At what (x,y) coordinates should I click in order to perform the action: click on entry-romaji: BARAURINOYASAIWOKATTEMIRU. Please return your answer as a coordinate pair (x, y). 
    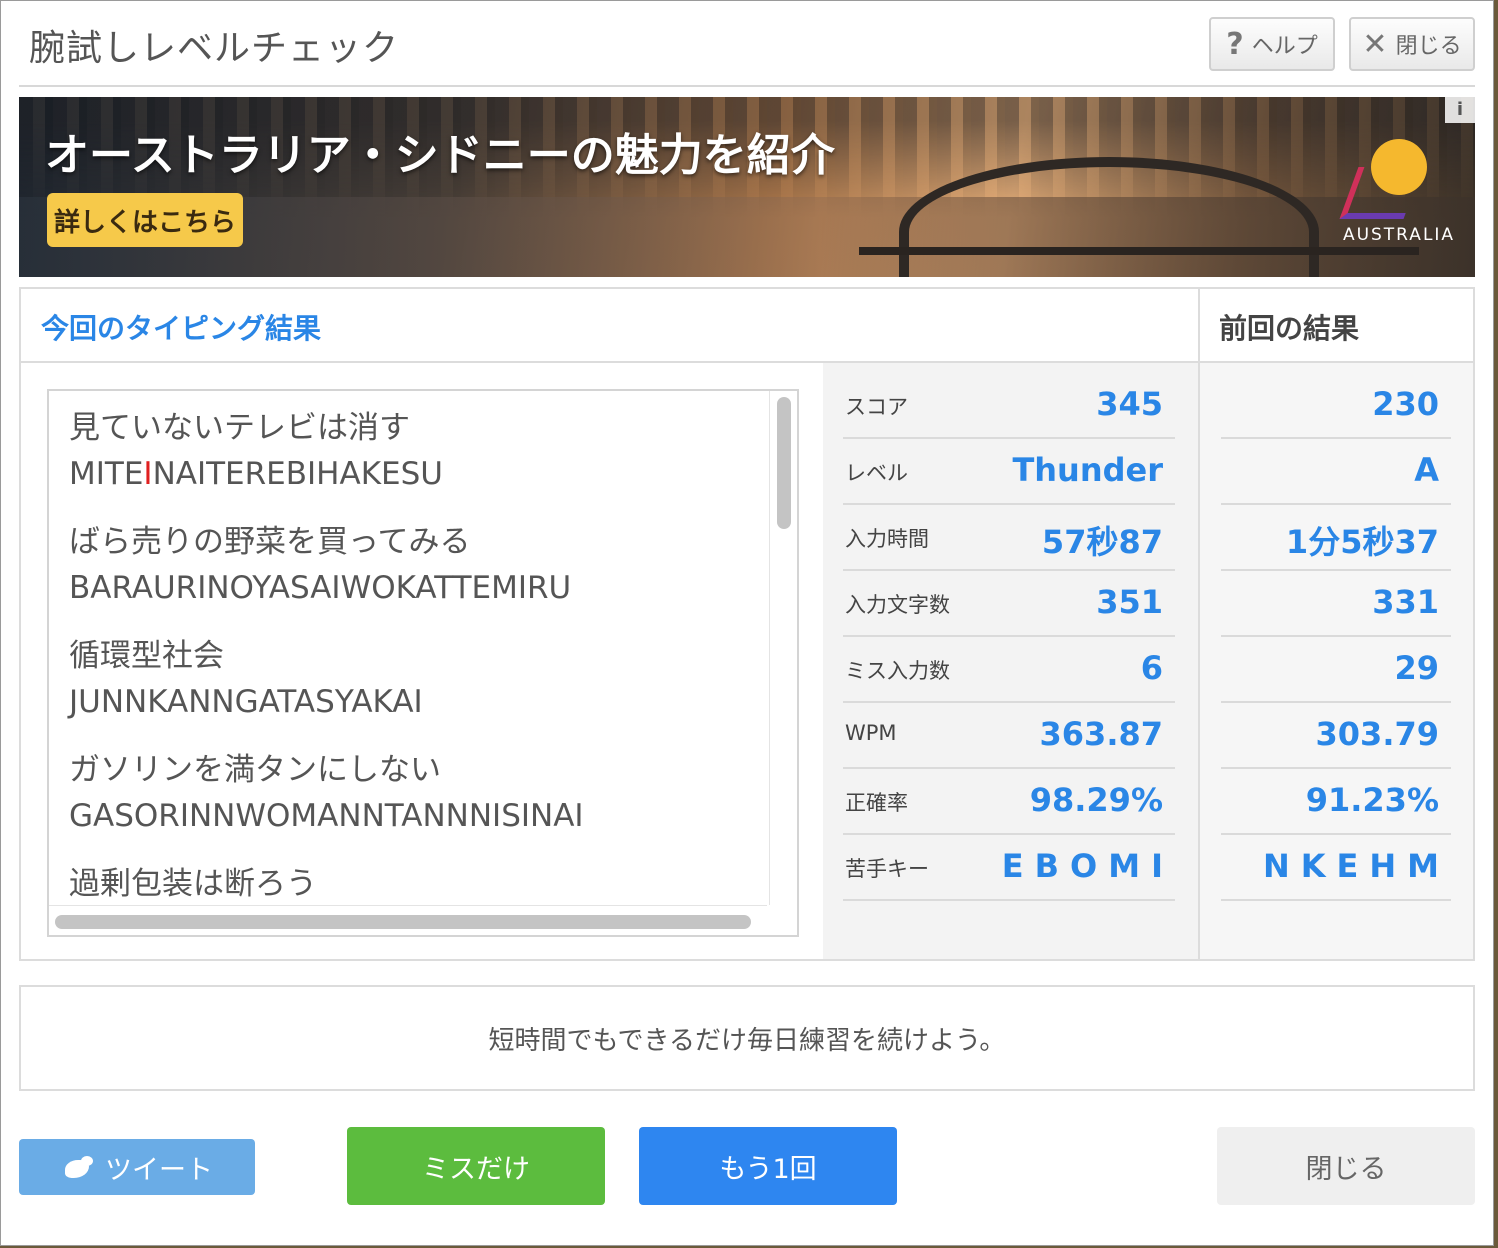
    Looking at the image, I should click on (320, 588).